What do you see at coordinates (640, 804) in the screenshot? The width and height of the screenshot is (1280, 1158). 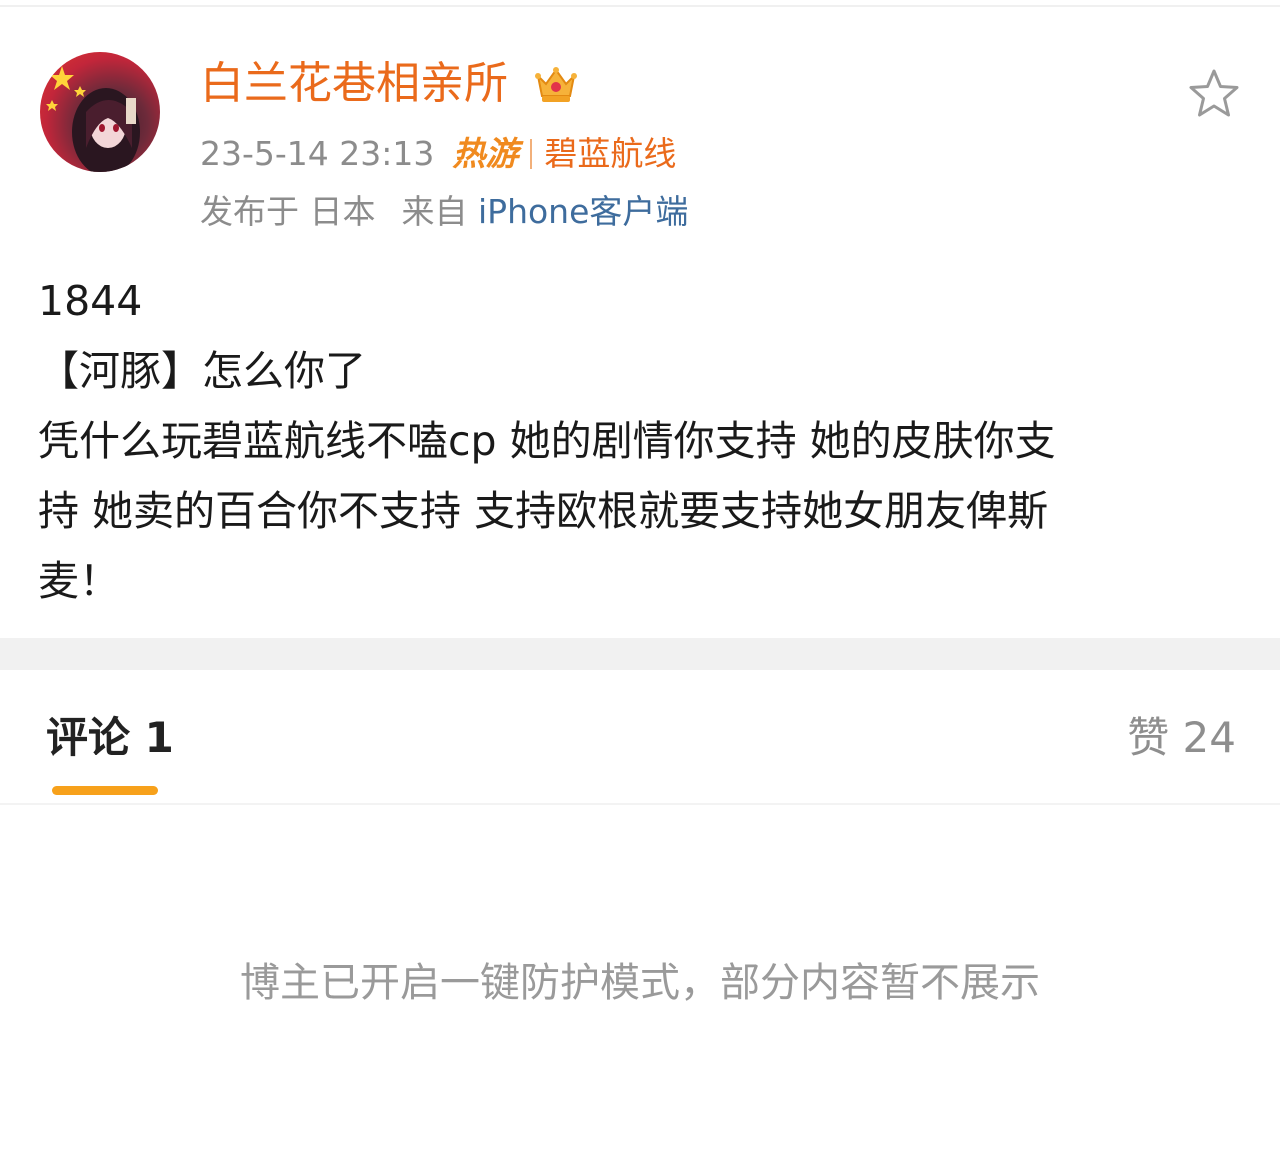 I see `tabs-divider` at bounding box center [640, 804].